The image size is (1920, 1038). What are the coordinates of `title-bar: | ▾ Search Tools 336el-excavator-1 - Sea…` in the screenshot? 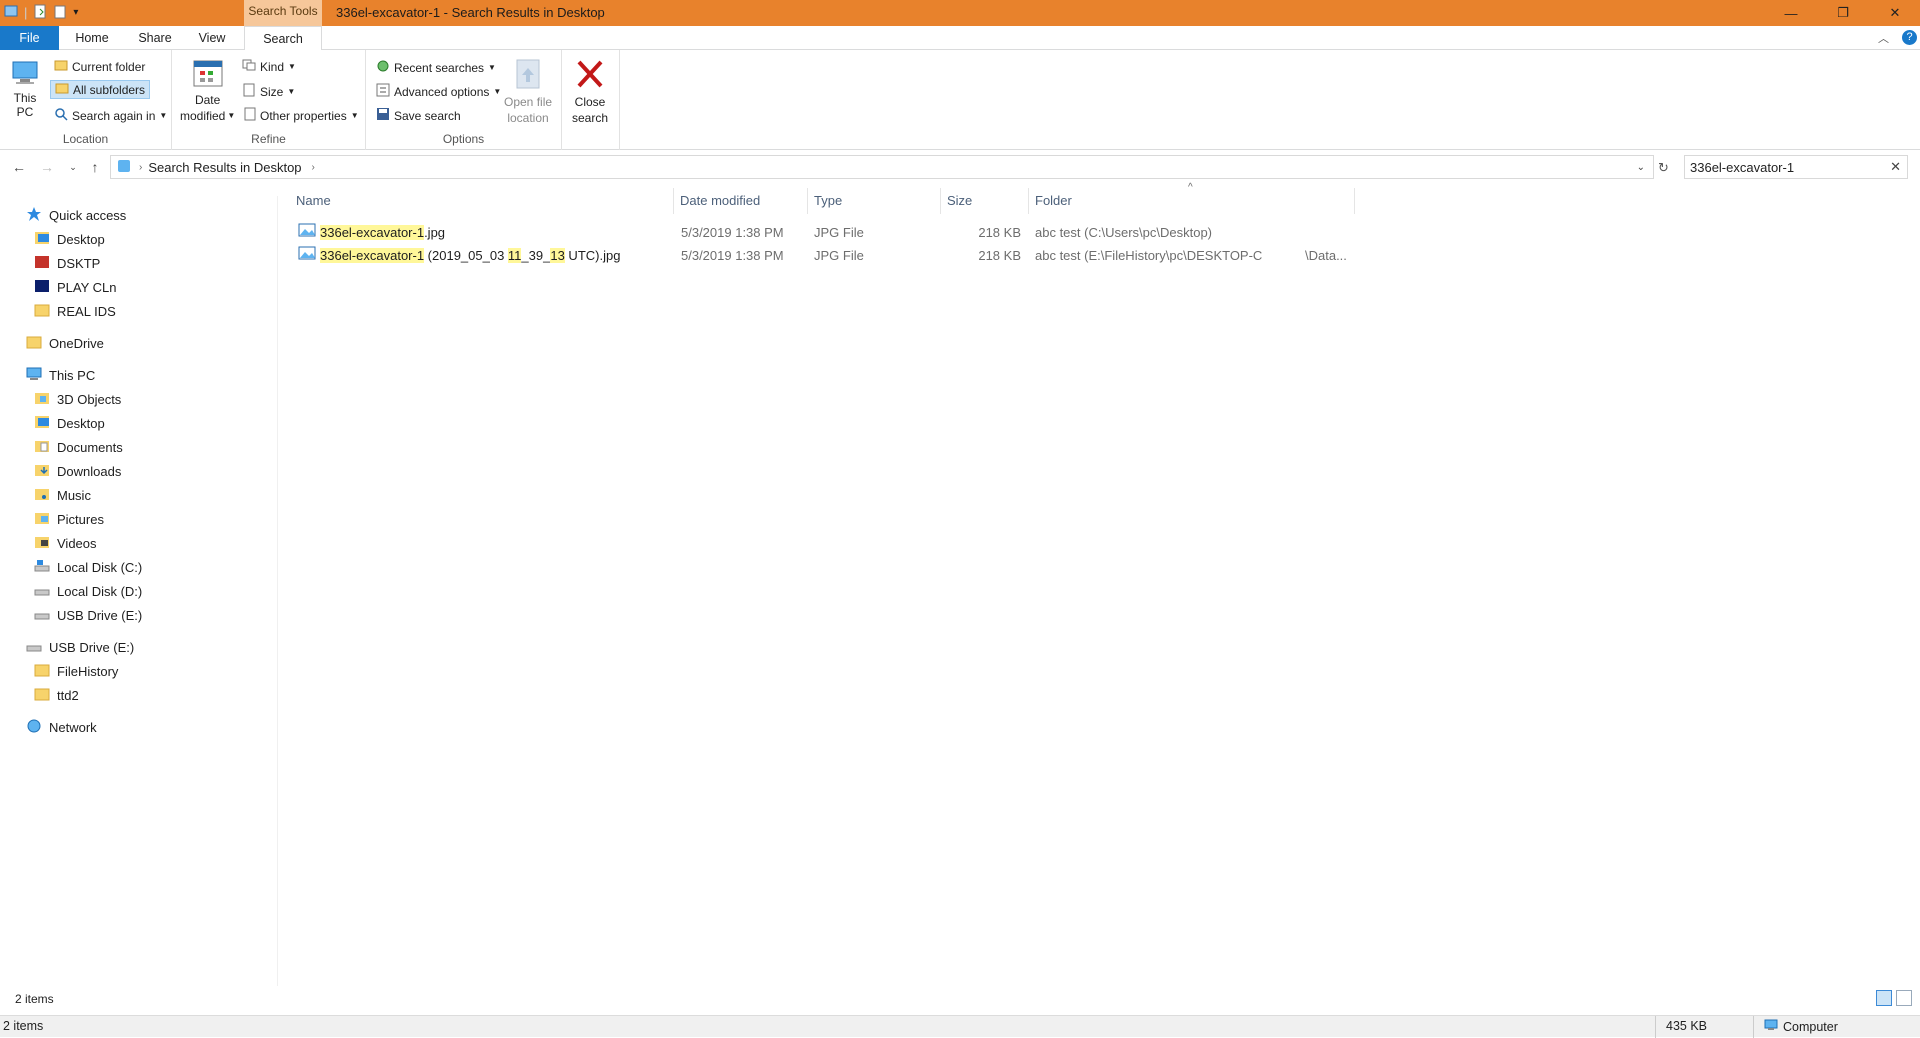 It's located at (960, 13).